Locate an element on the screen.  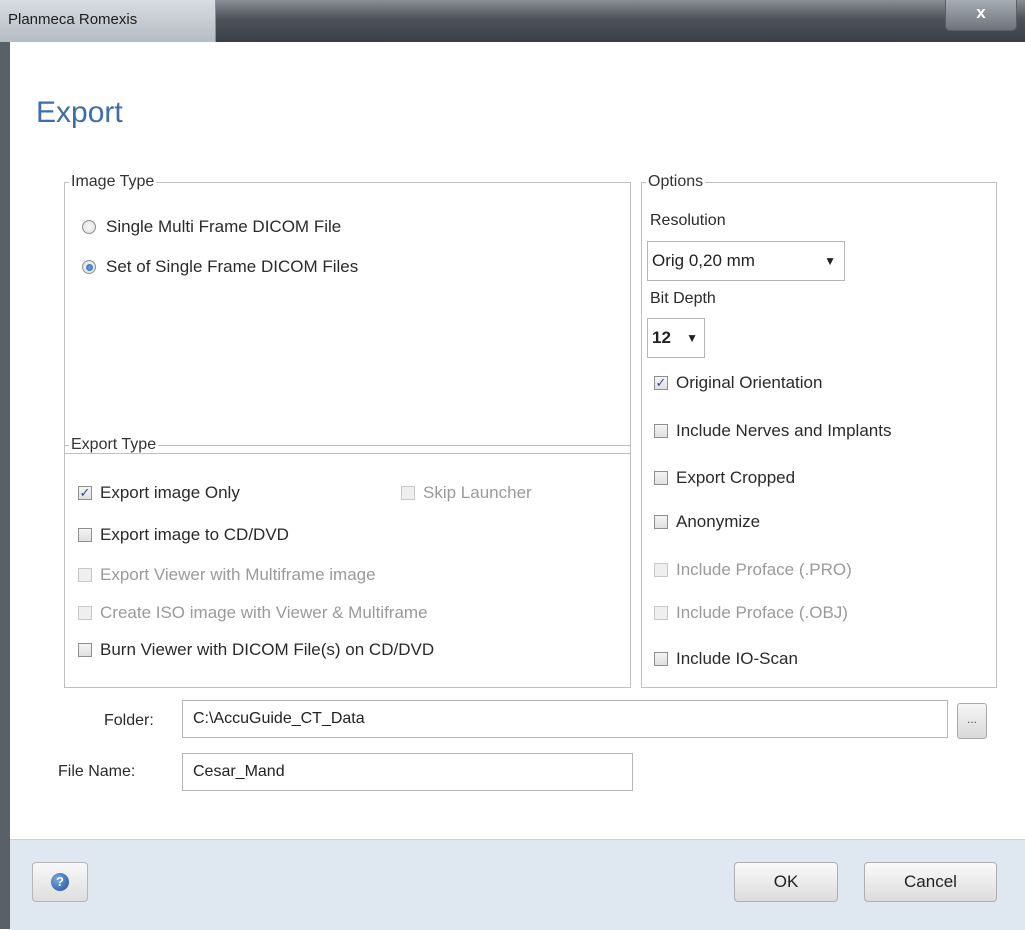
checkbox-include-nerves: Include Nerves and Implants is located at coordinates (772, 431).